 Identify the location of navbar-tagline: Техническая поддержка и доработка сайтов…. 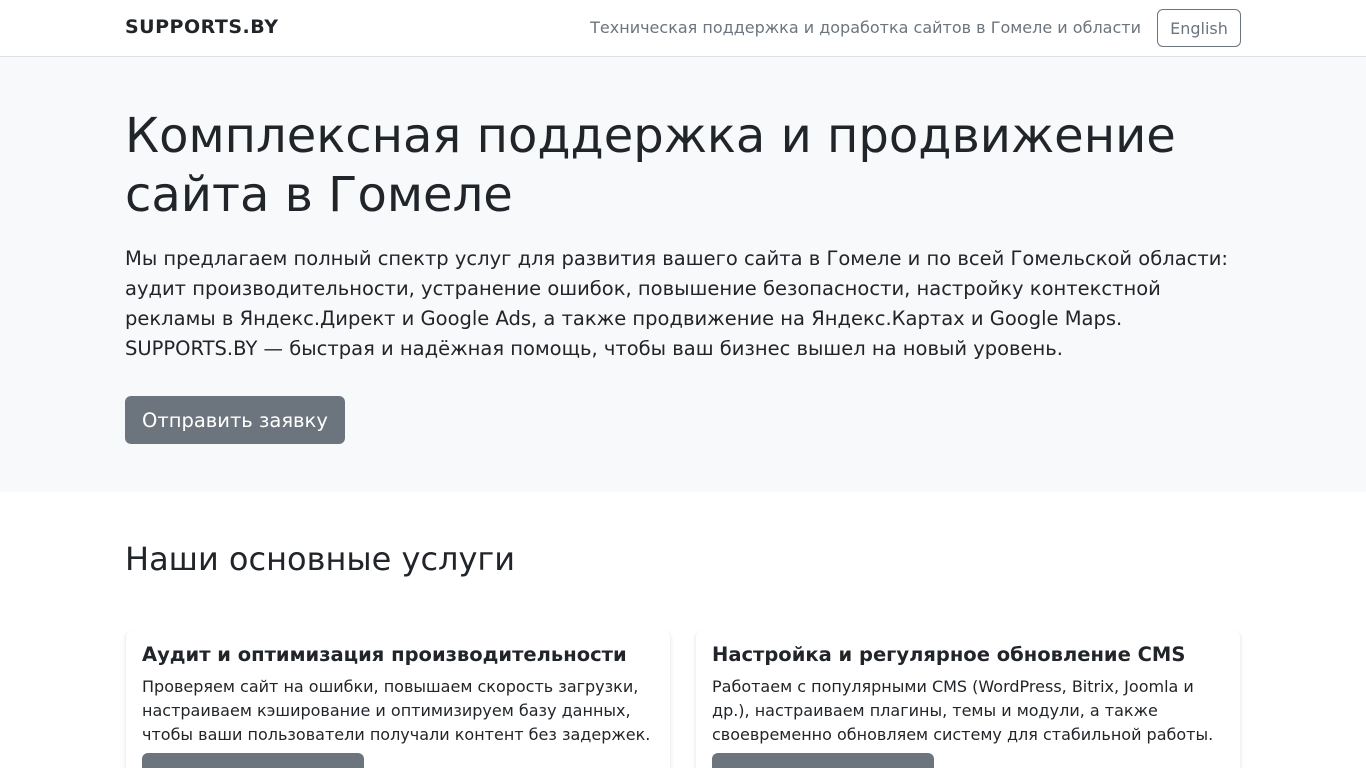
(865, 27).